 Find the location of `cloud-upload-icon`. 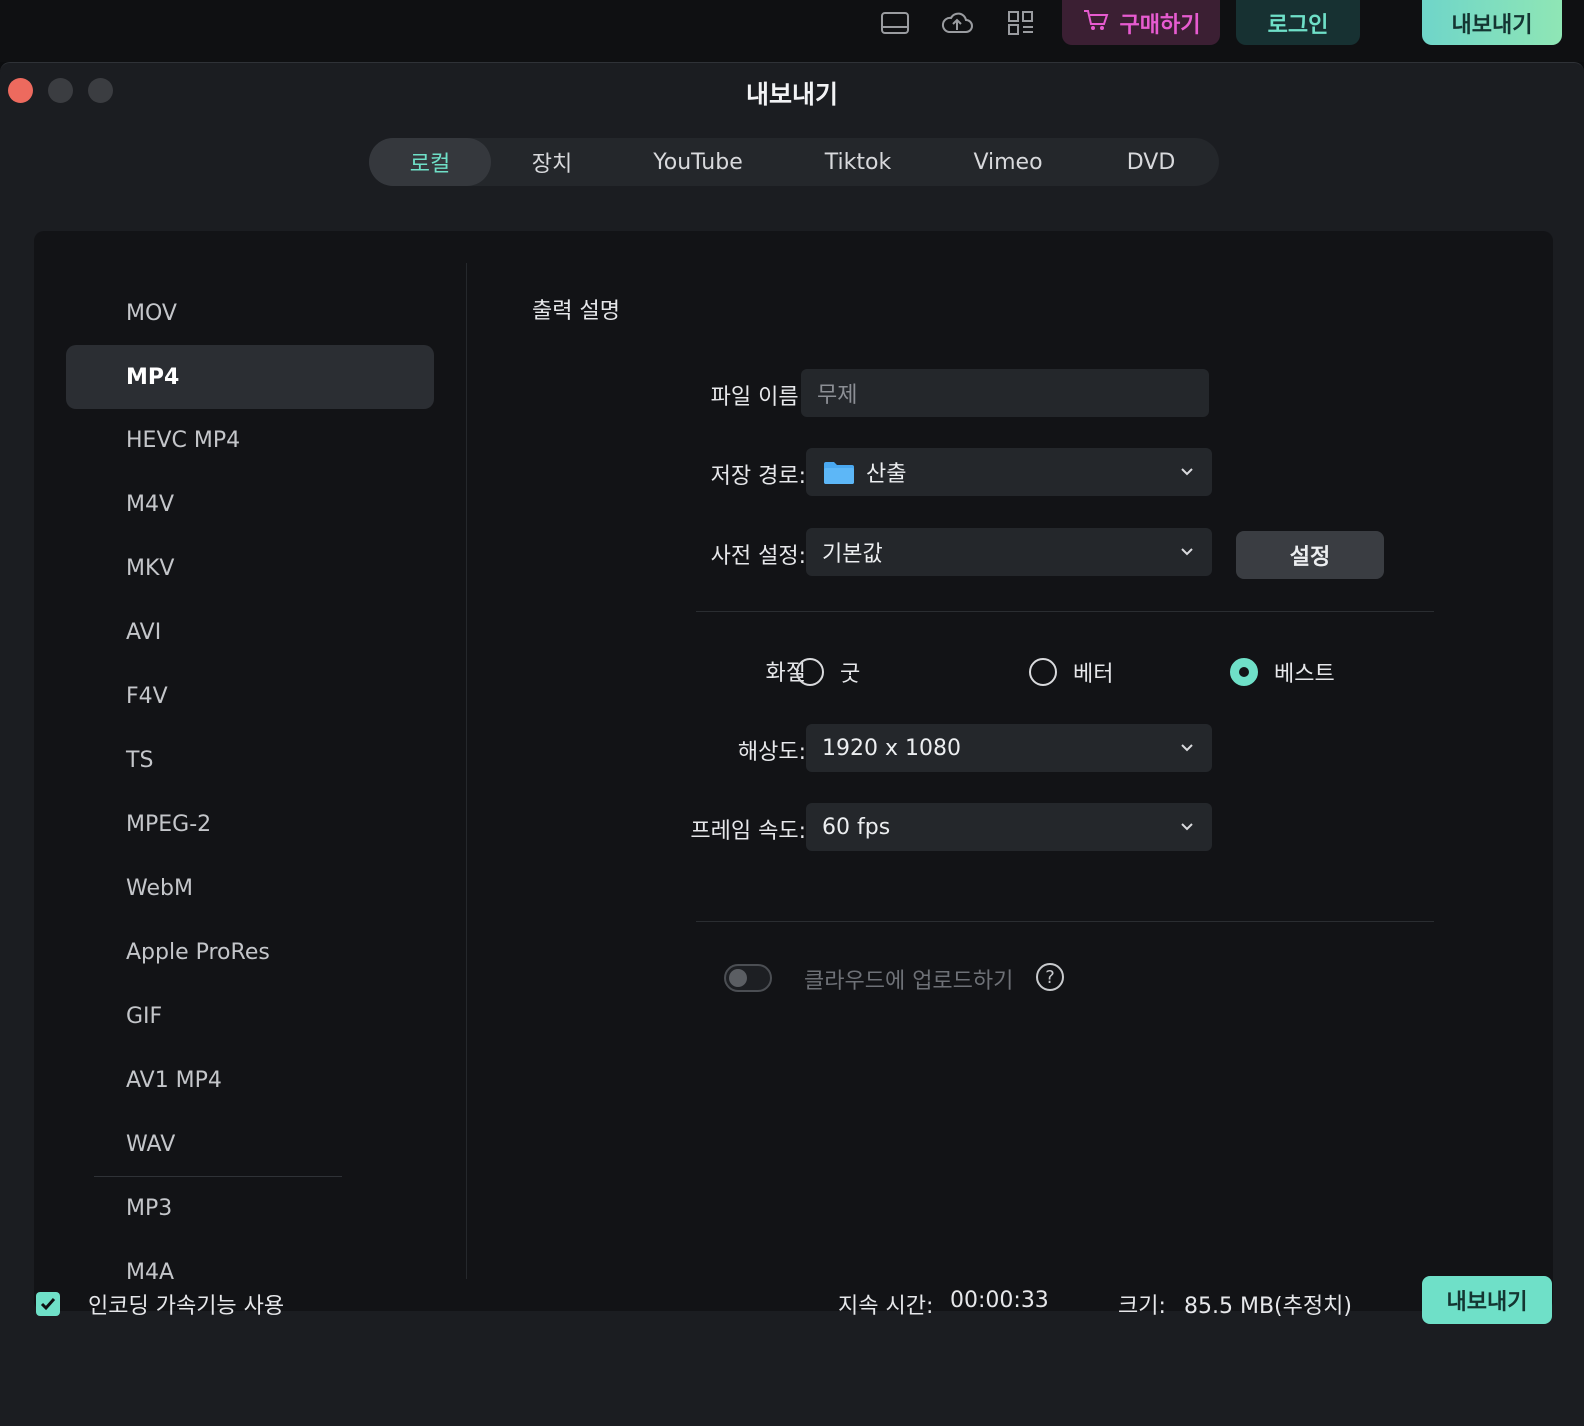

cloud-upload-icon is located at coordinates (957, 23).